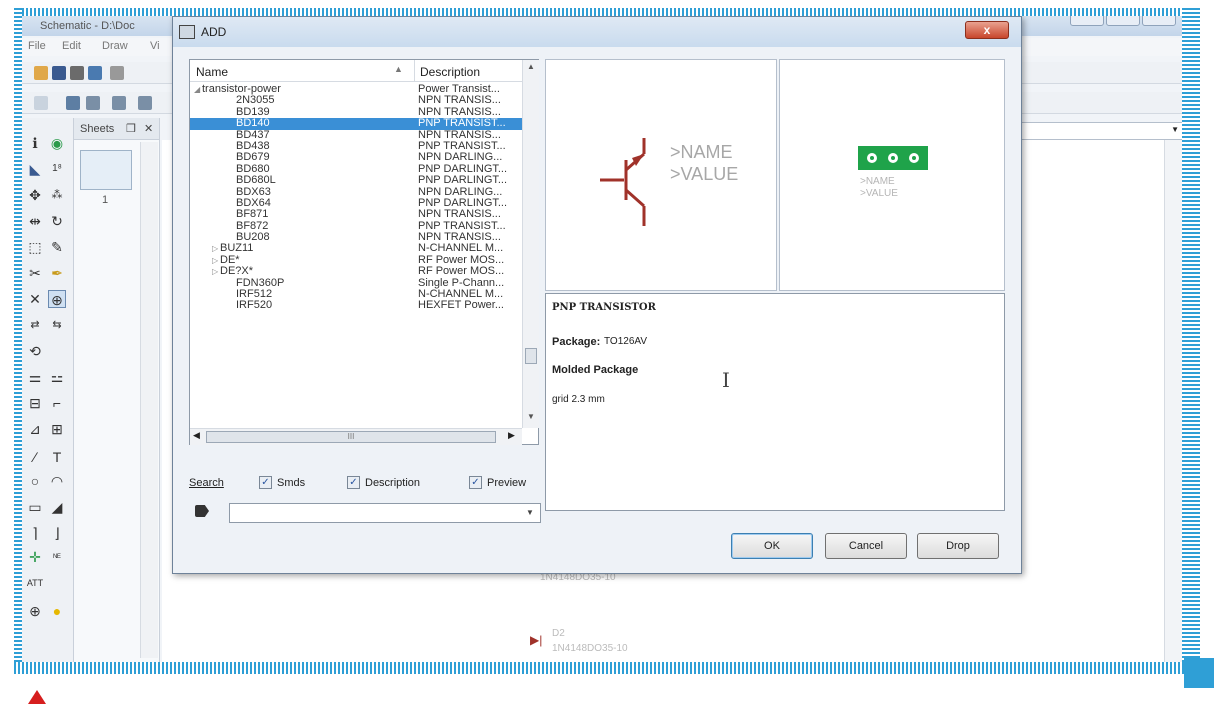 Image resolution: width=1214 pixels, height=707 pixels. What do you see at coordinates (57, 457) in the screenshot?
I see `text-icon: T` at bounding box center [57, 457].